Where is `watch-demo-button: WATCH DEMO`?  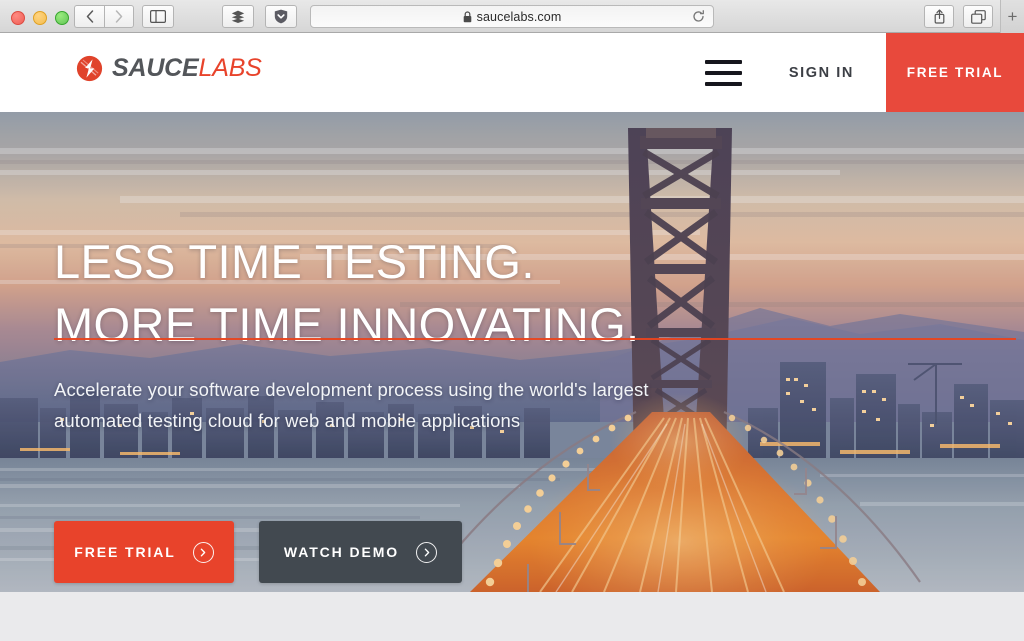
watch-demo-button: WATCH DEMO is located at coordinates (360, 552).